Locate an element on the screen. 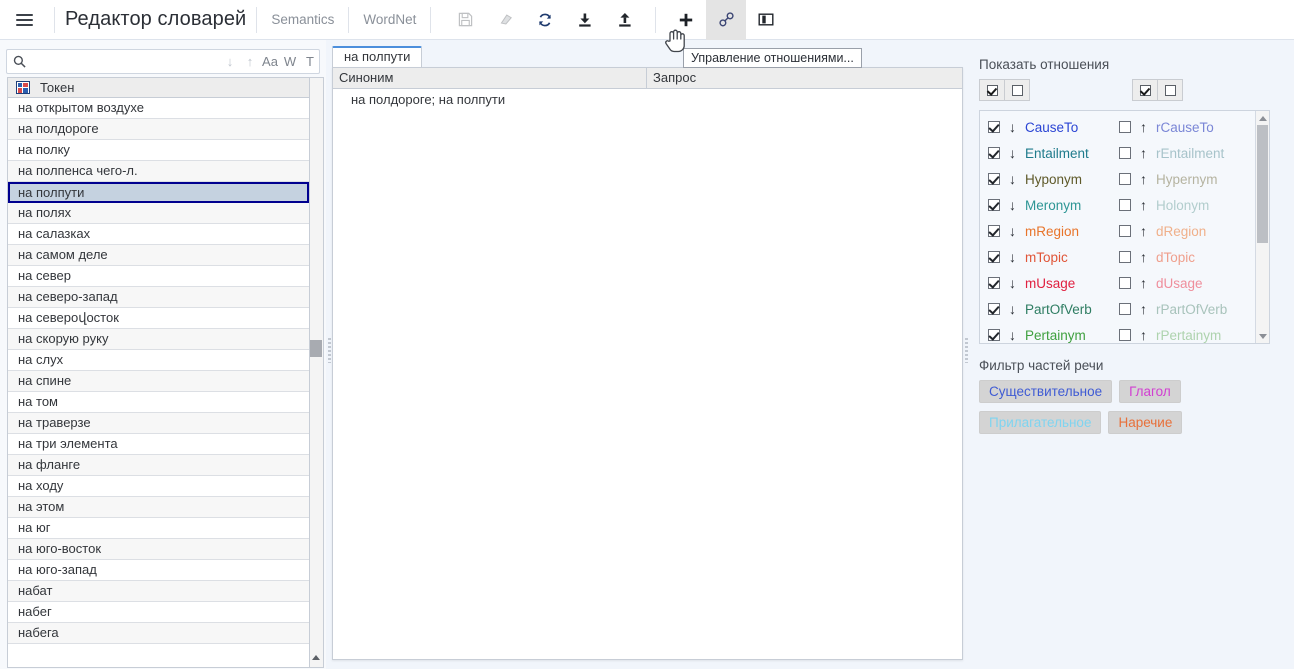  uncheck-all-left-button is located at coordinates (1017, 90).